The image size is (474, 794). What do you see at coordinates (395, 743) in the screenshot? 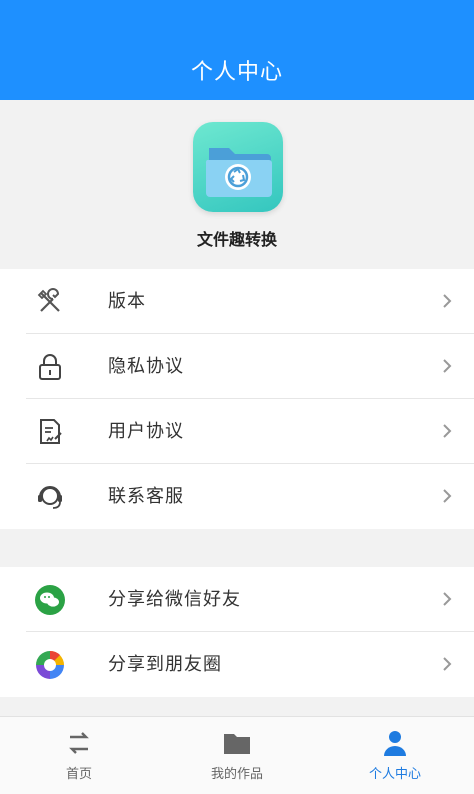
I see `user-icon` at bounding box center [395, 743].